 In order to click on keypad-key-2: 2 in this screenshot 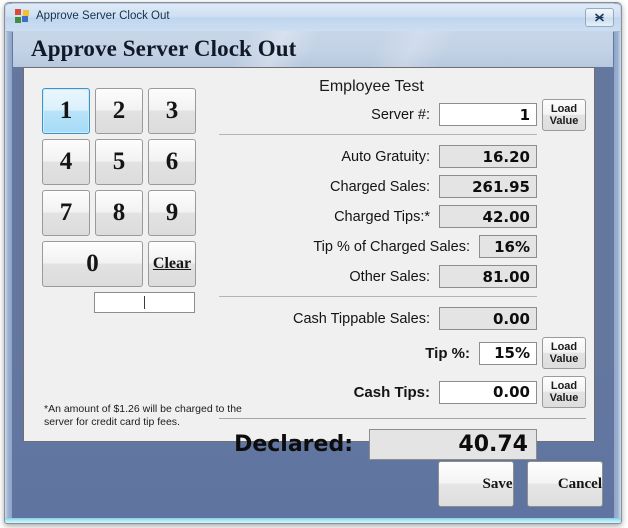, I will do `click(119, 111)`.